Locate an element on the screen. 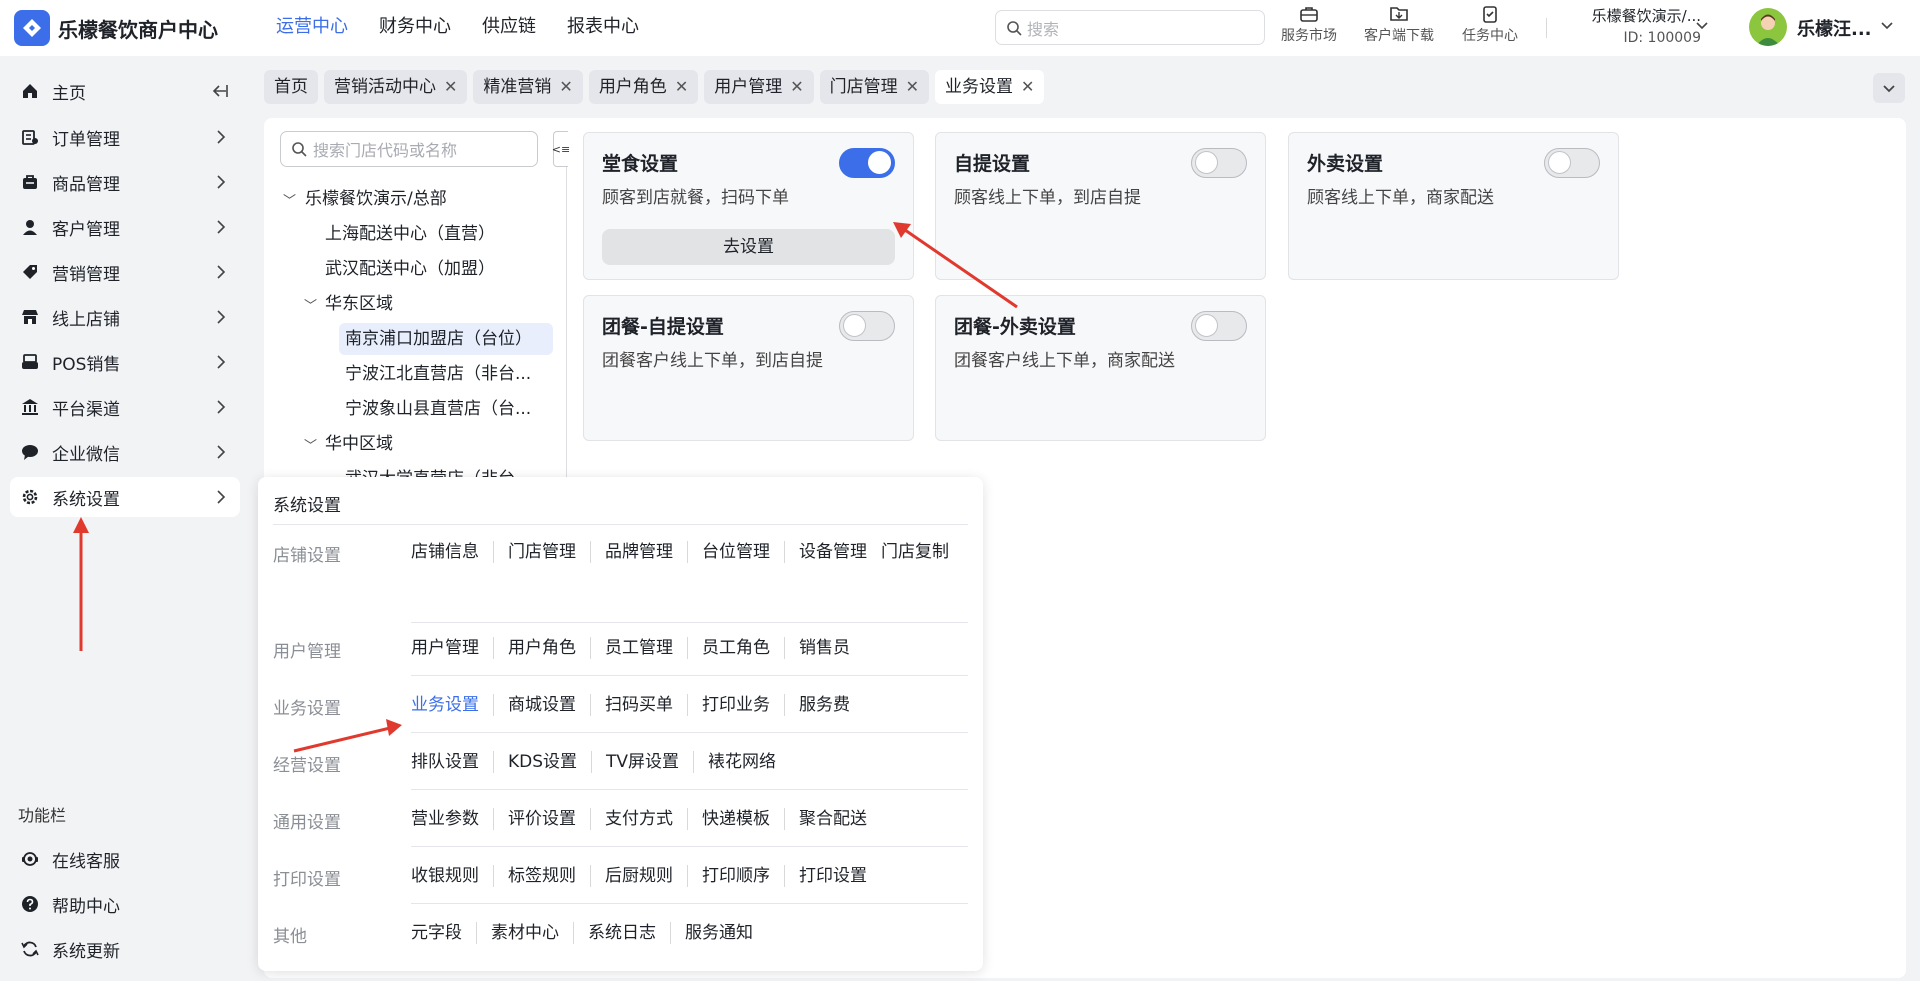 The width and height of the screenshot is (1920, 981). mega-menu-link: 打印业务 is located at coordinates (735, 705).